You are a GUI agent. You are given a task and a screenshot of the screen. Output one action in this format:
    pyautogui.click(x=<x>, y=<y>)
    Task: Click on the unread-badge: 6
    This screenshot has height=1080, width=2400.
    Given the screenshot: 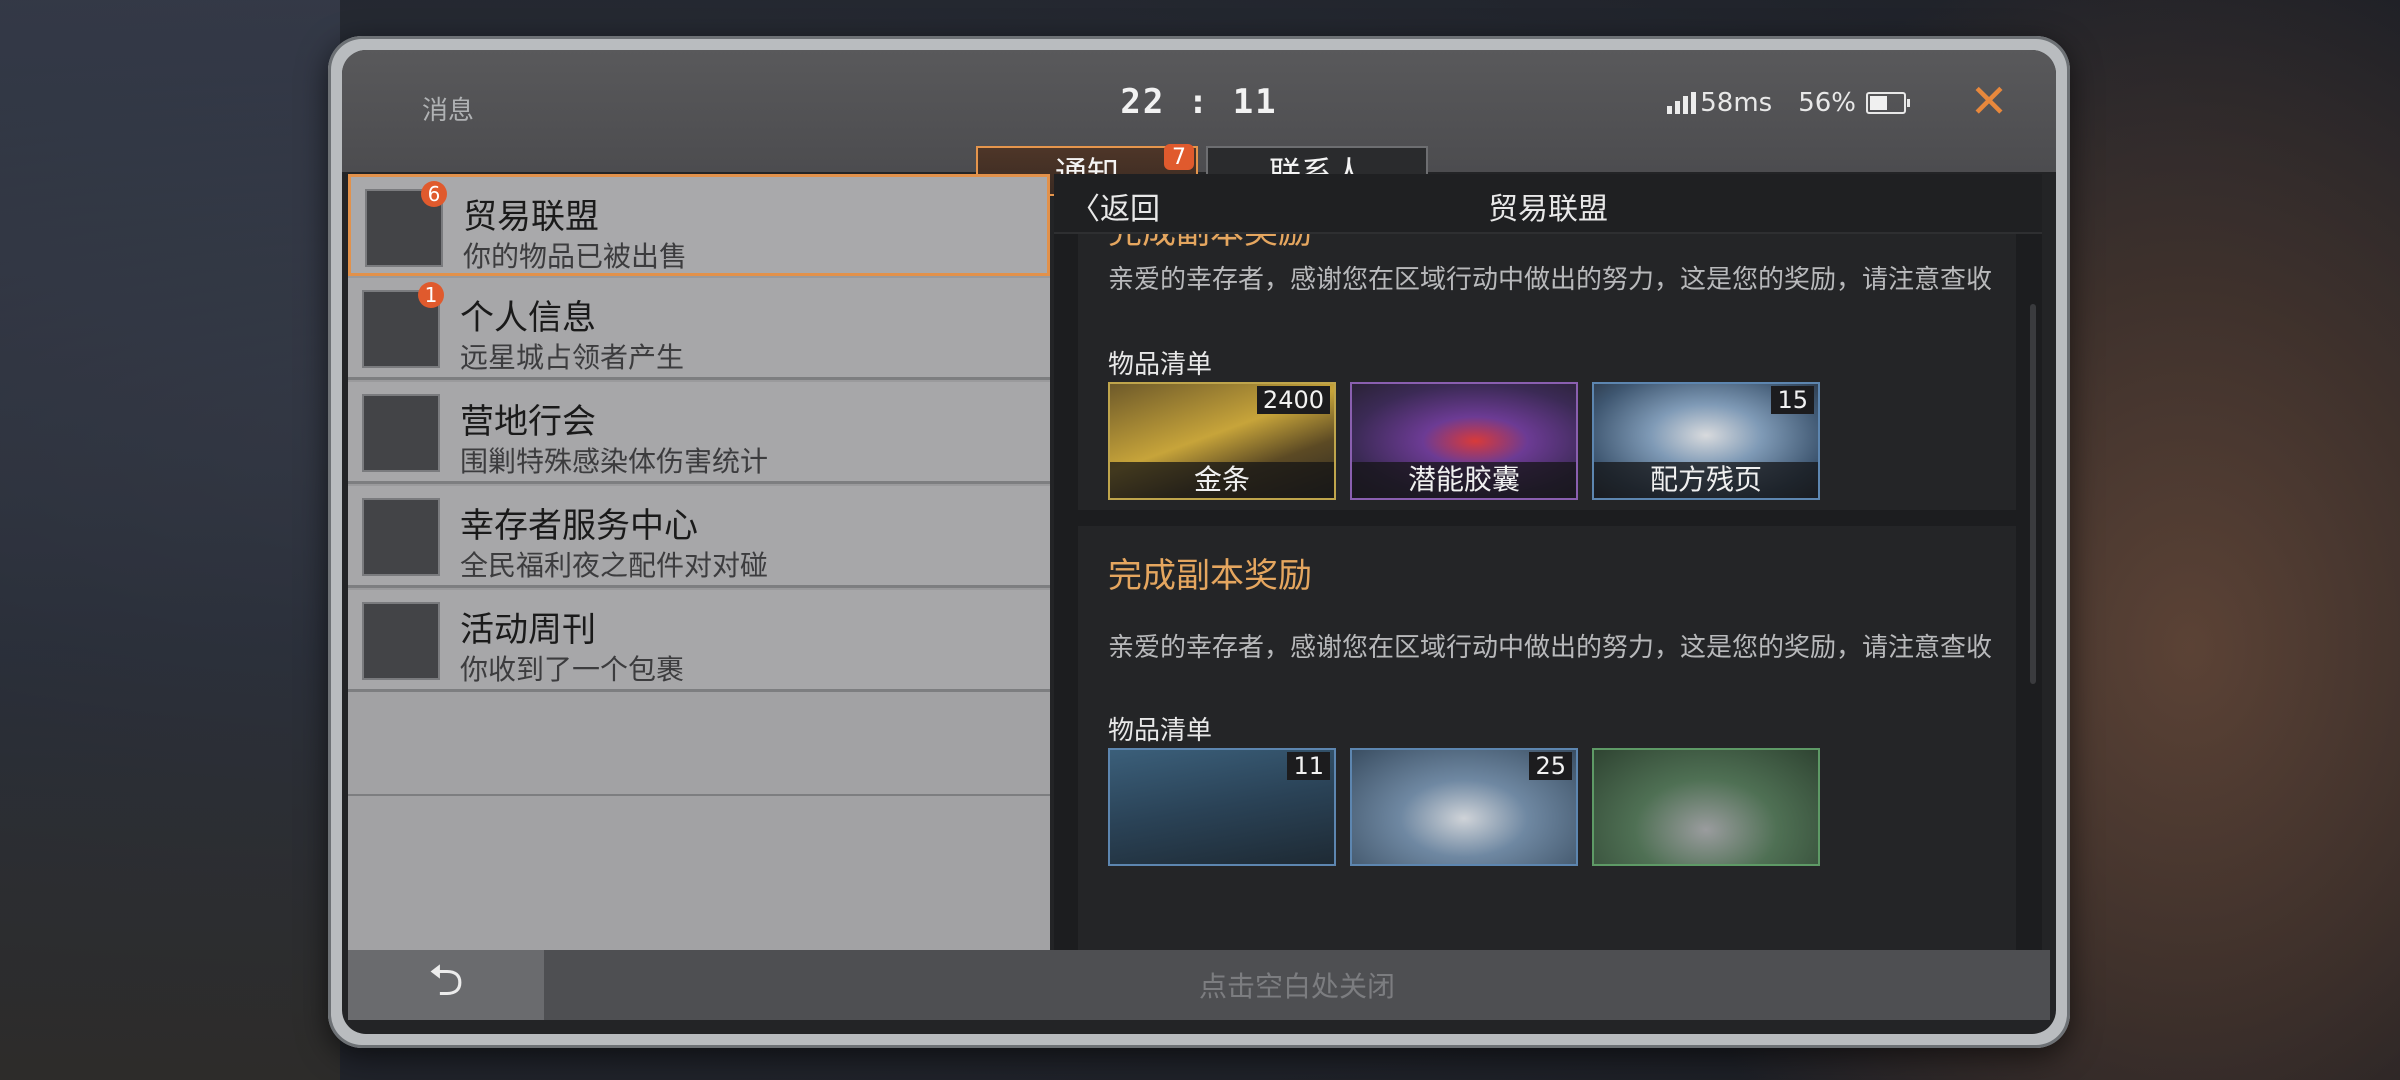 What is the action you would take?
    pyautogui.click(x=434, y=194)
    